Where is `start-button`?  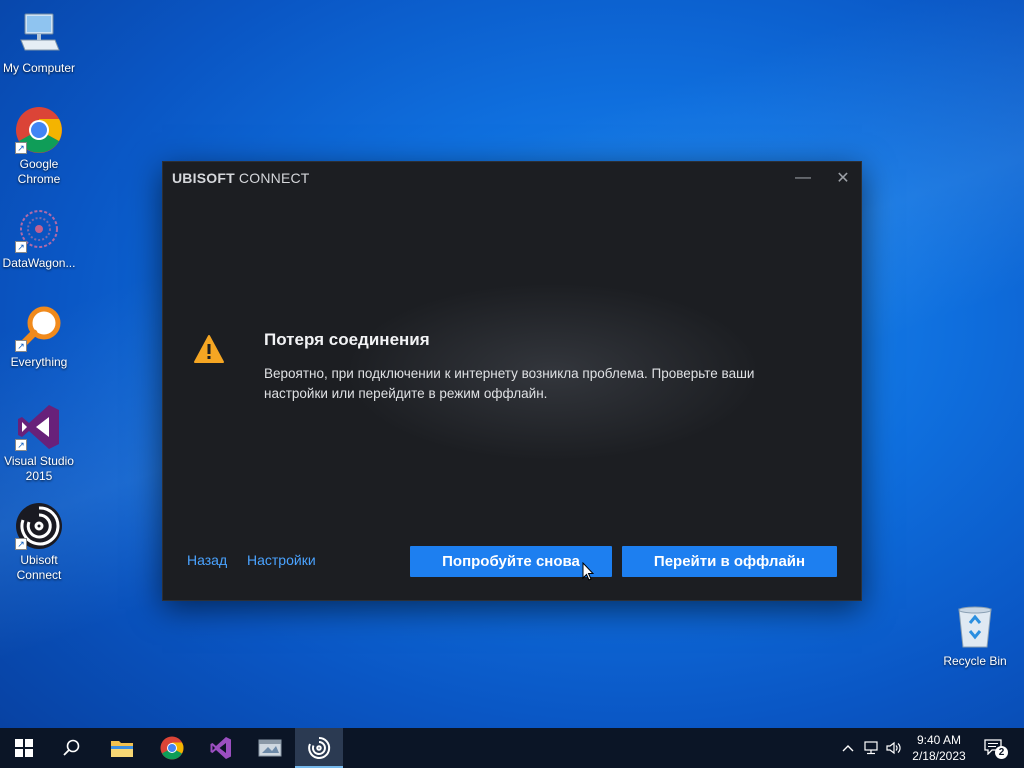
start-button is located at coordinates (24, 748).